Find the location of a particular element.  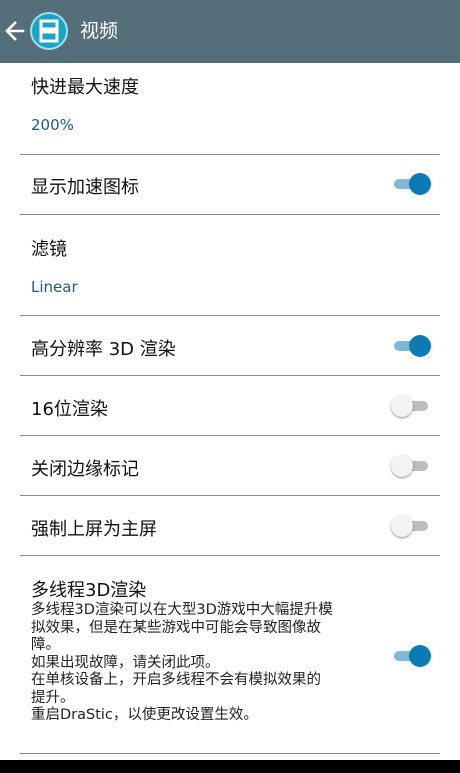

description-line: 重启DraStic，以使更改设置生效。 is located at coordinates (144, 715).